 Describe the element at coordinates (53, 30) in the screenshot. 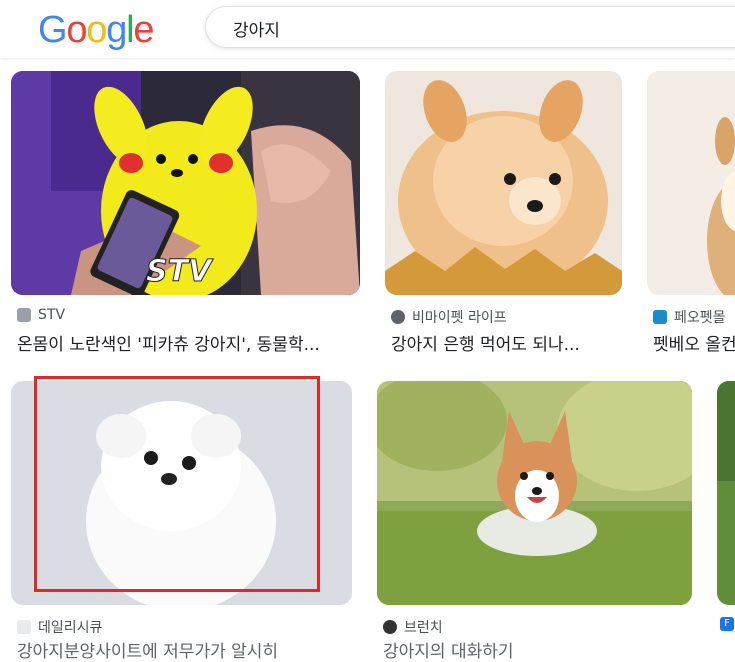

I see `logo-letter: G` at that location.